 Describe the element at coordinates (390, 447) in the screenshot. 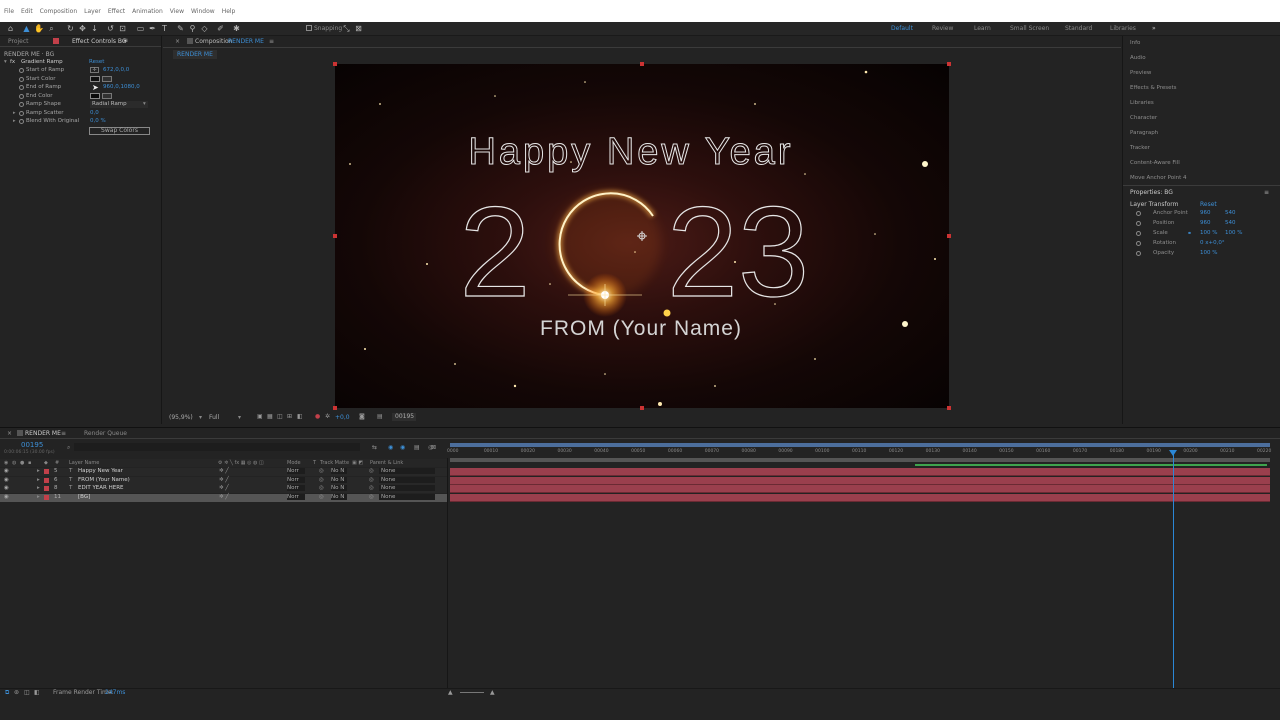

I see `draft-3d-icon: ◉` at that location.